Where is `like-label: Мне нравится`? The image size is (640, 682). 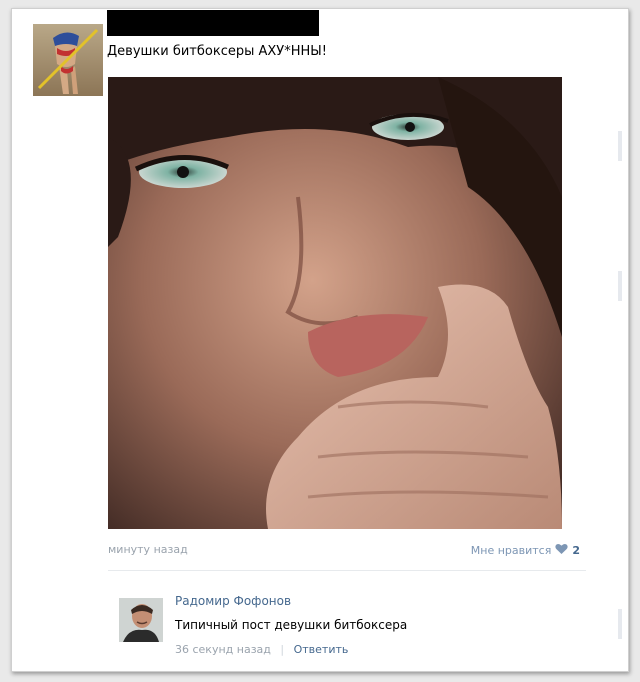 like-label: Мне нравится is located at coordinates (511, 550).